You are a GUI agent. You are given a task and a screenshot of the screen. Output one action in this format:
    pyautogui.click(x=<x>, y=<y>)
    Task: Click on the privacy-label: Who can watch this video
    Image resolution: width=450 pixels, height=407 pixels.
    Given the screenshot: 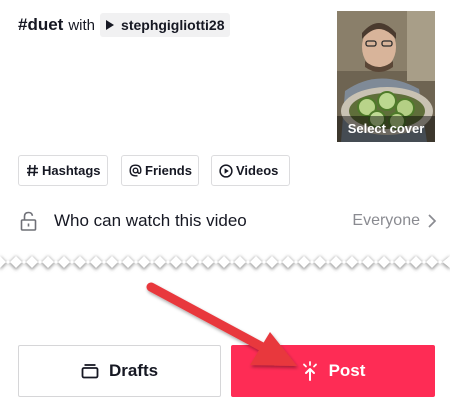 What is the action you would take?
    pyautogui.click(x=150, y=220)
    